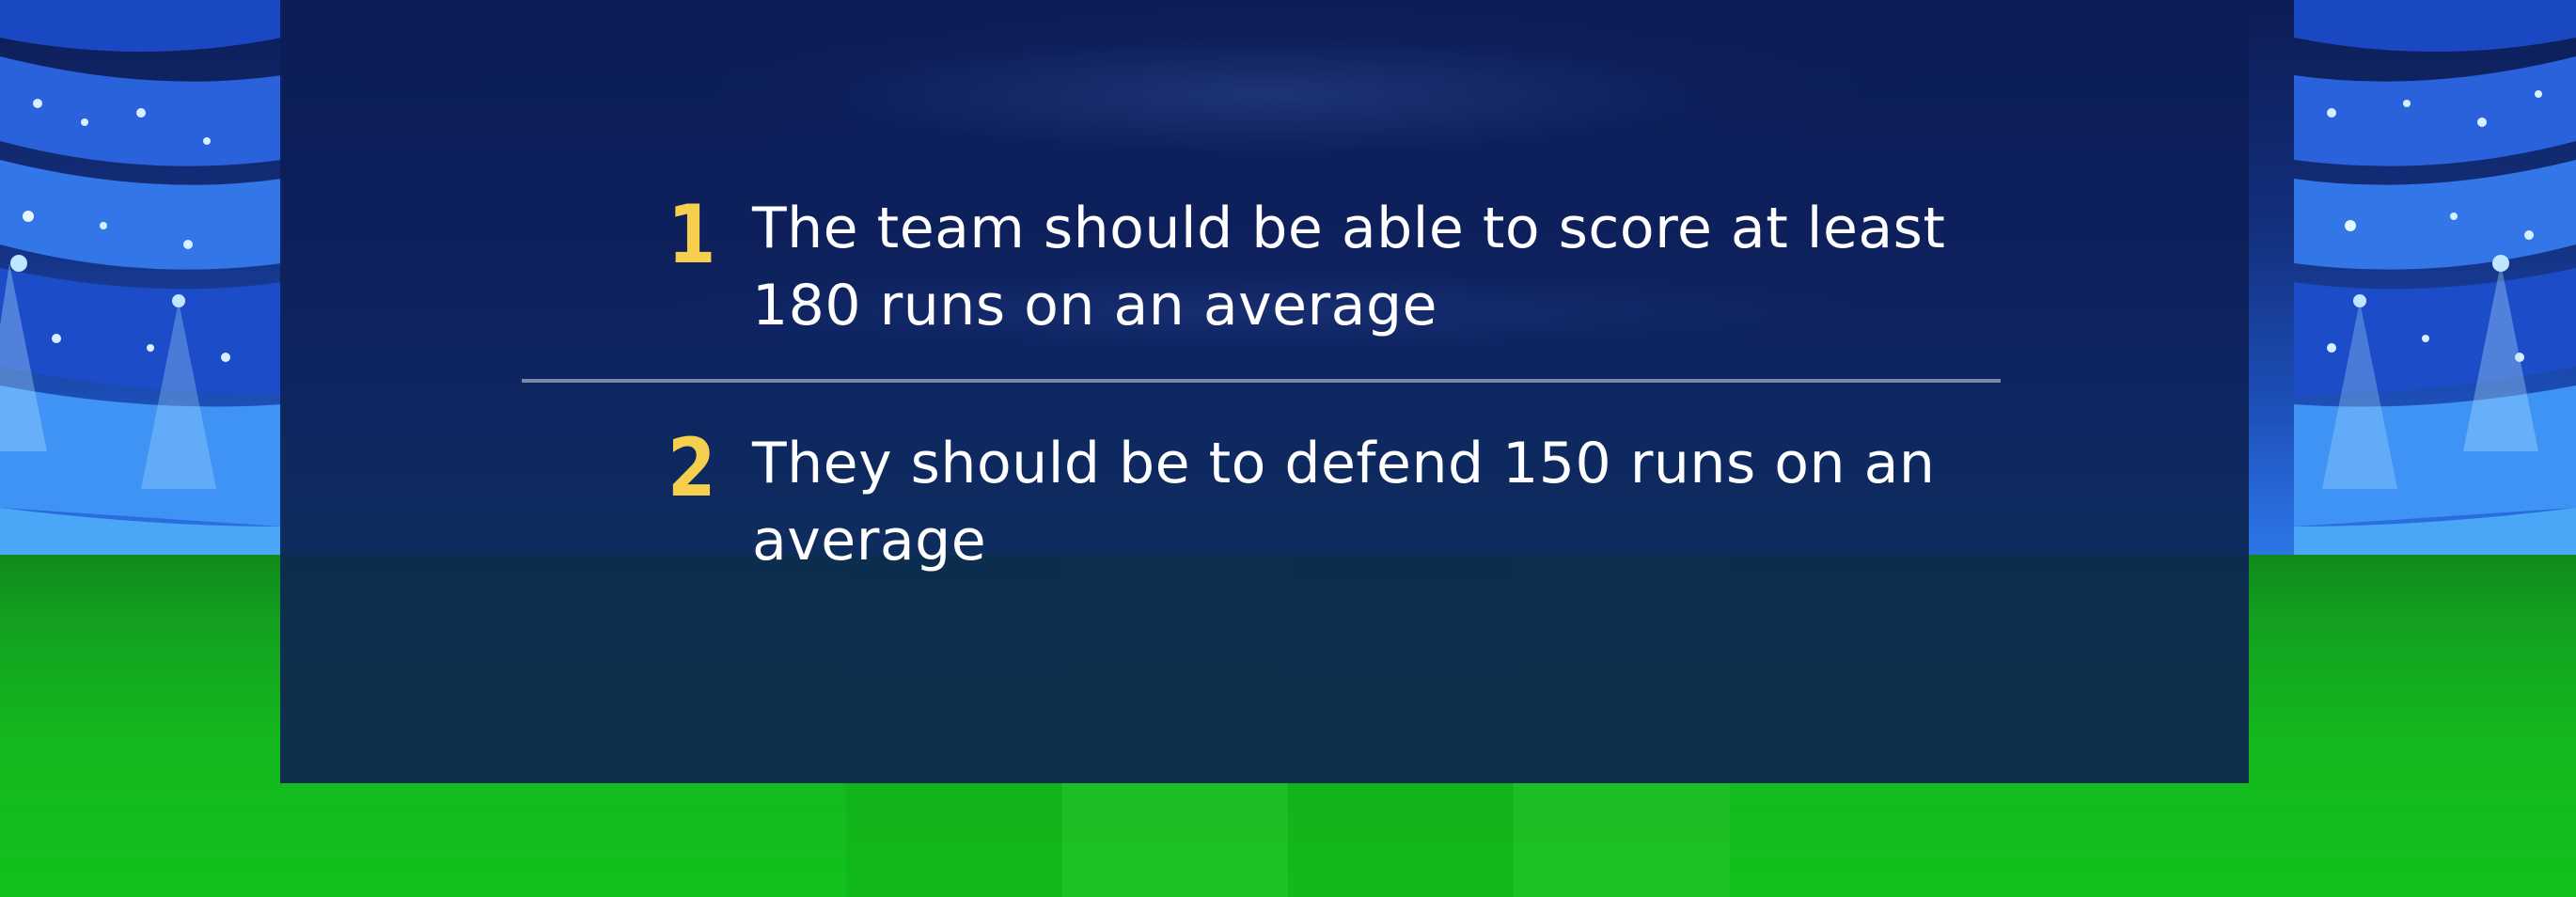  What do you see at coordinates (692, 468) in the screenshot?
I see `item-number: 2` at bounding box center [692, 468].